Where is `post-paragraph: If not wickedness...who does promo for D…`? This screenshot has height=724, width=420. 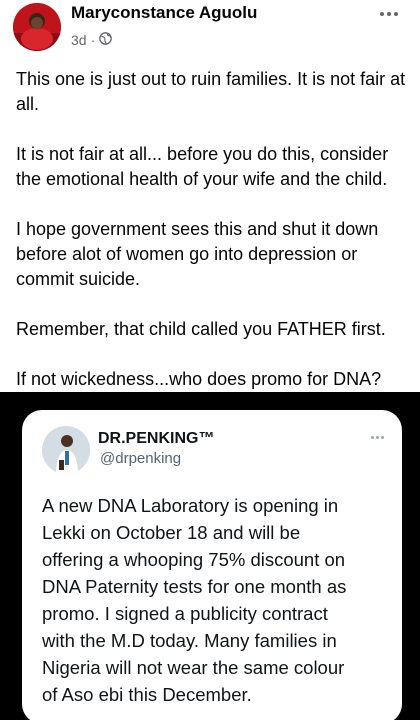
post-paragraph: If not wickedness...who does promo for D… is located at coordinates (199, 379).